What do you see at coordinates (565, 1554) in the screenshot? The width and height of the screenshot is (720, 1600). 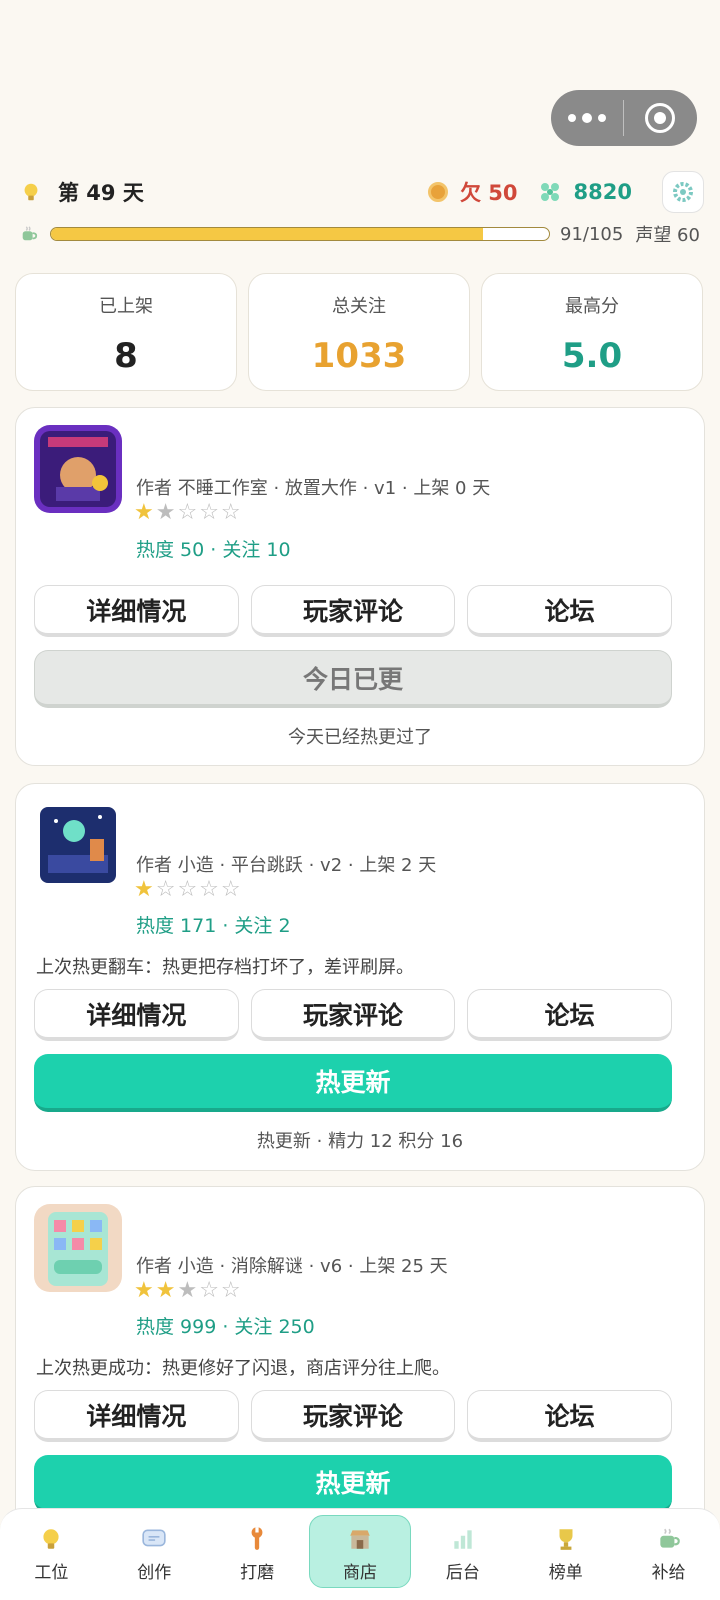 I see `nav-item-leaderboard: 榜单` at bounding box center [565, 1554].